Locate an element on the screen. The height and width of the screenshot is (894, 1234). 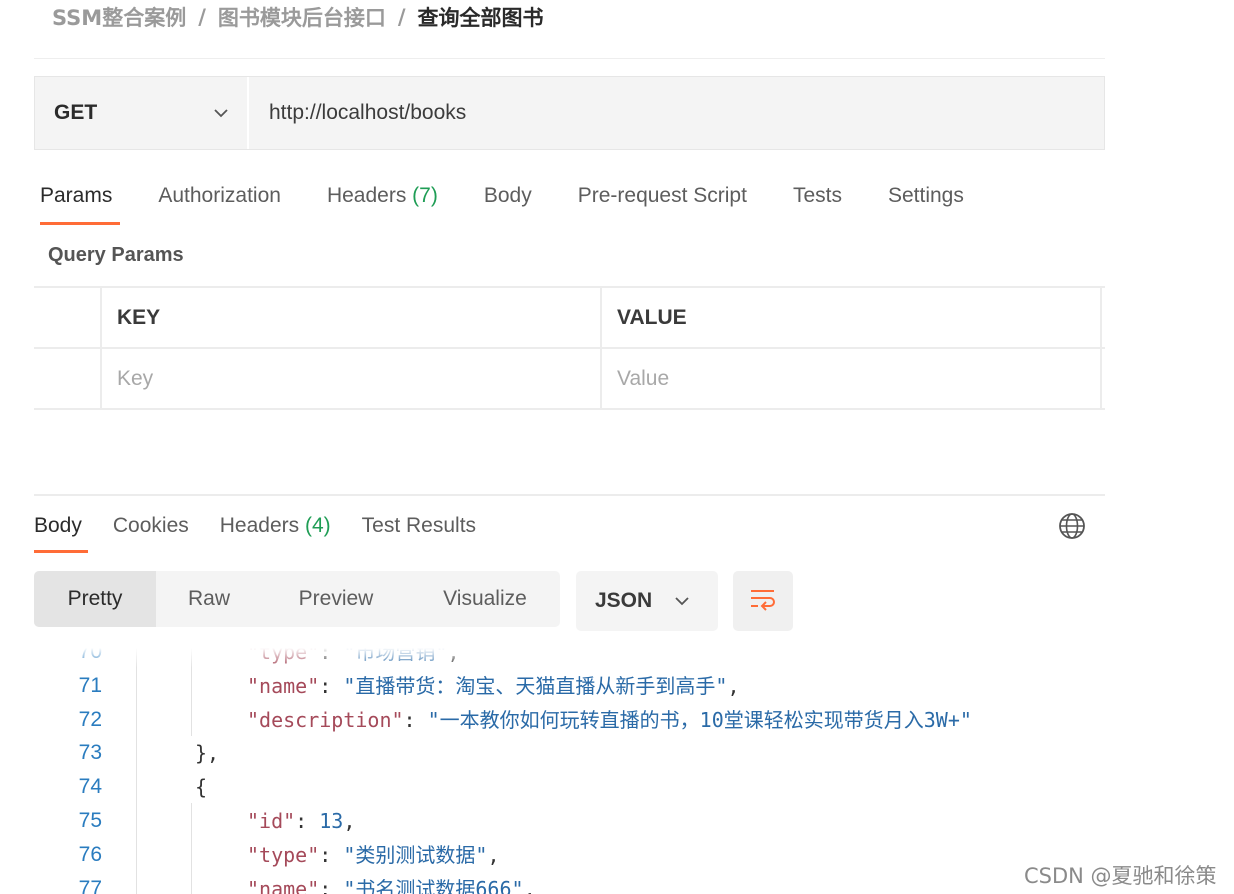
params-table: KEY VALUE Key Value is located at coordinates (569, 348).